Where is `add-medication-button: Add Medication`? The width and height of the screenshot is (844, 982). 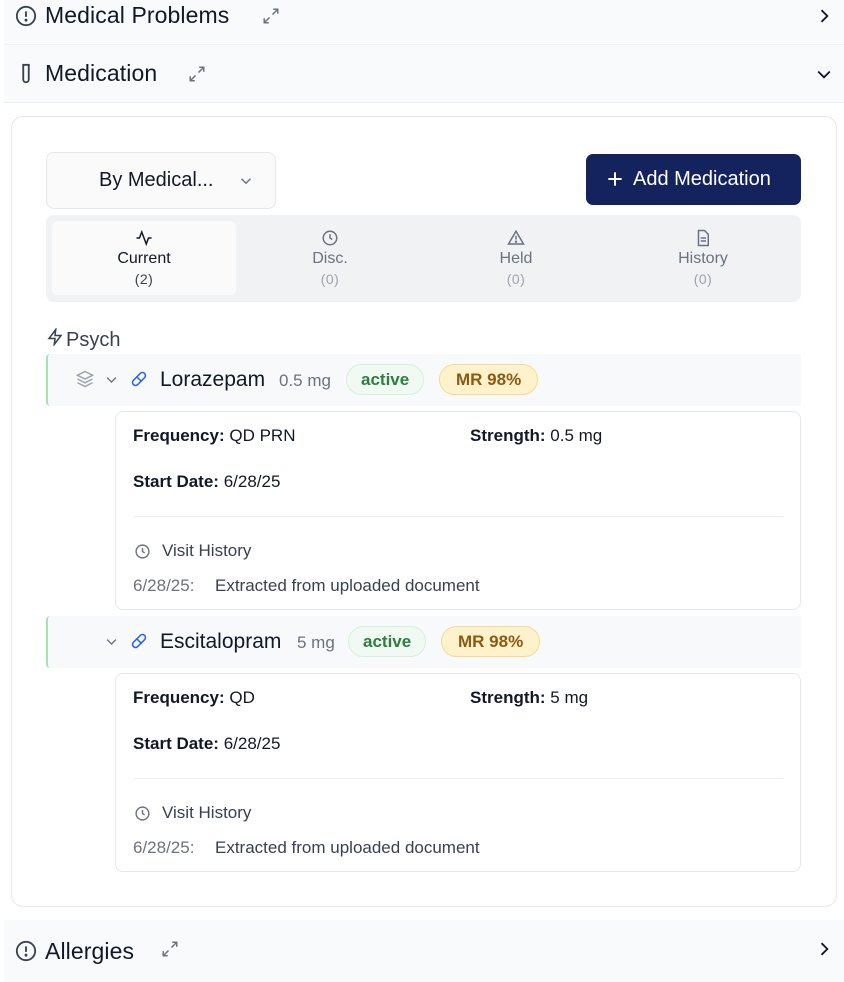 add-medication-button: Add Medication is located at coordinates (693, 179).